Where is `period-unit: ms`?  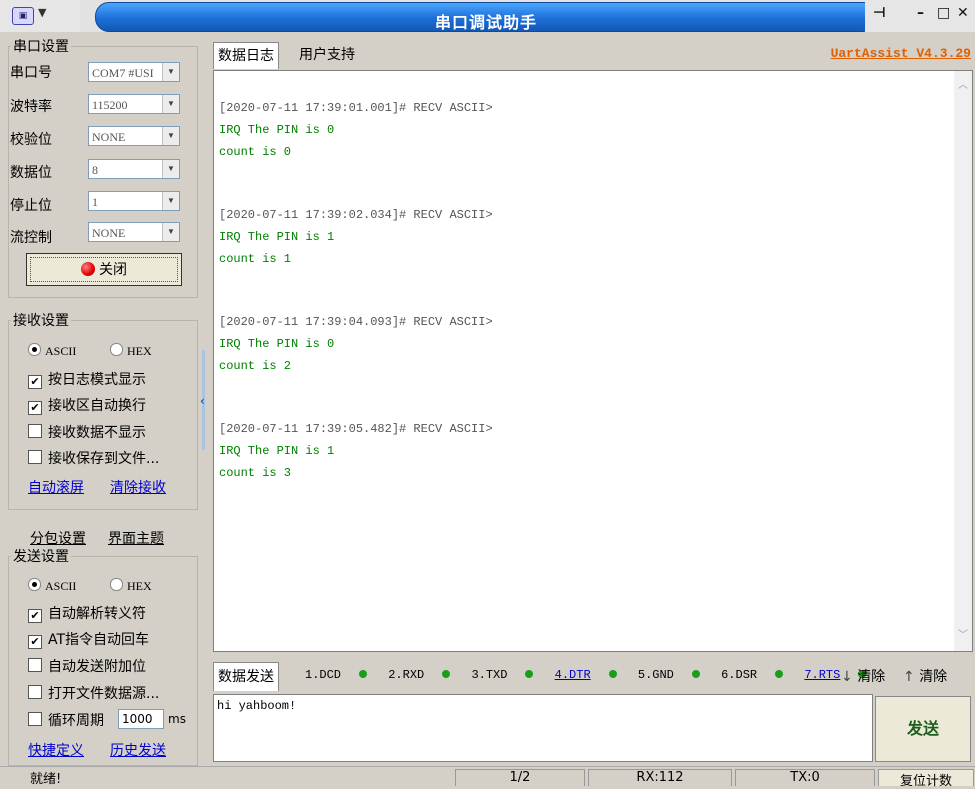
period-unit: ms is located at coordinates (177, 719).